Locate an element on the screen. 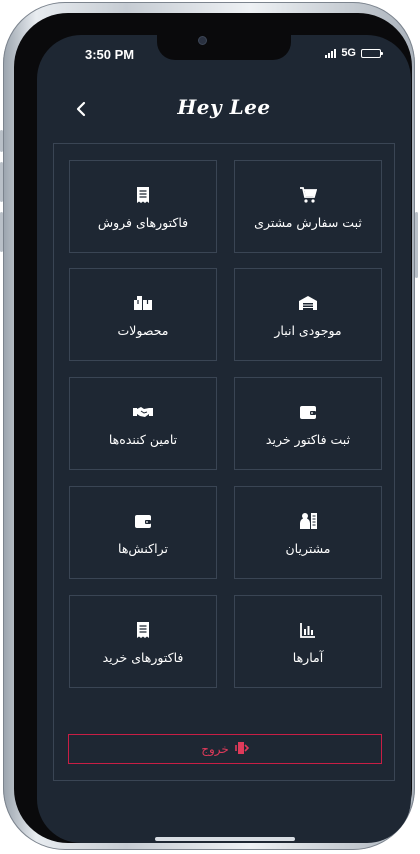 The width and height of the screenshot is (420, 854). handshake-icon is located at coordinates (143, 412).